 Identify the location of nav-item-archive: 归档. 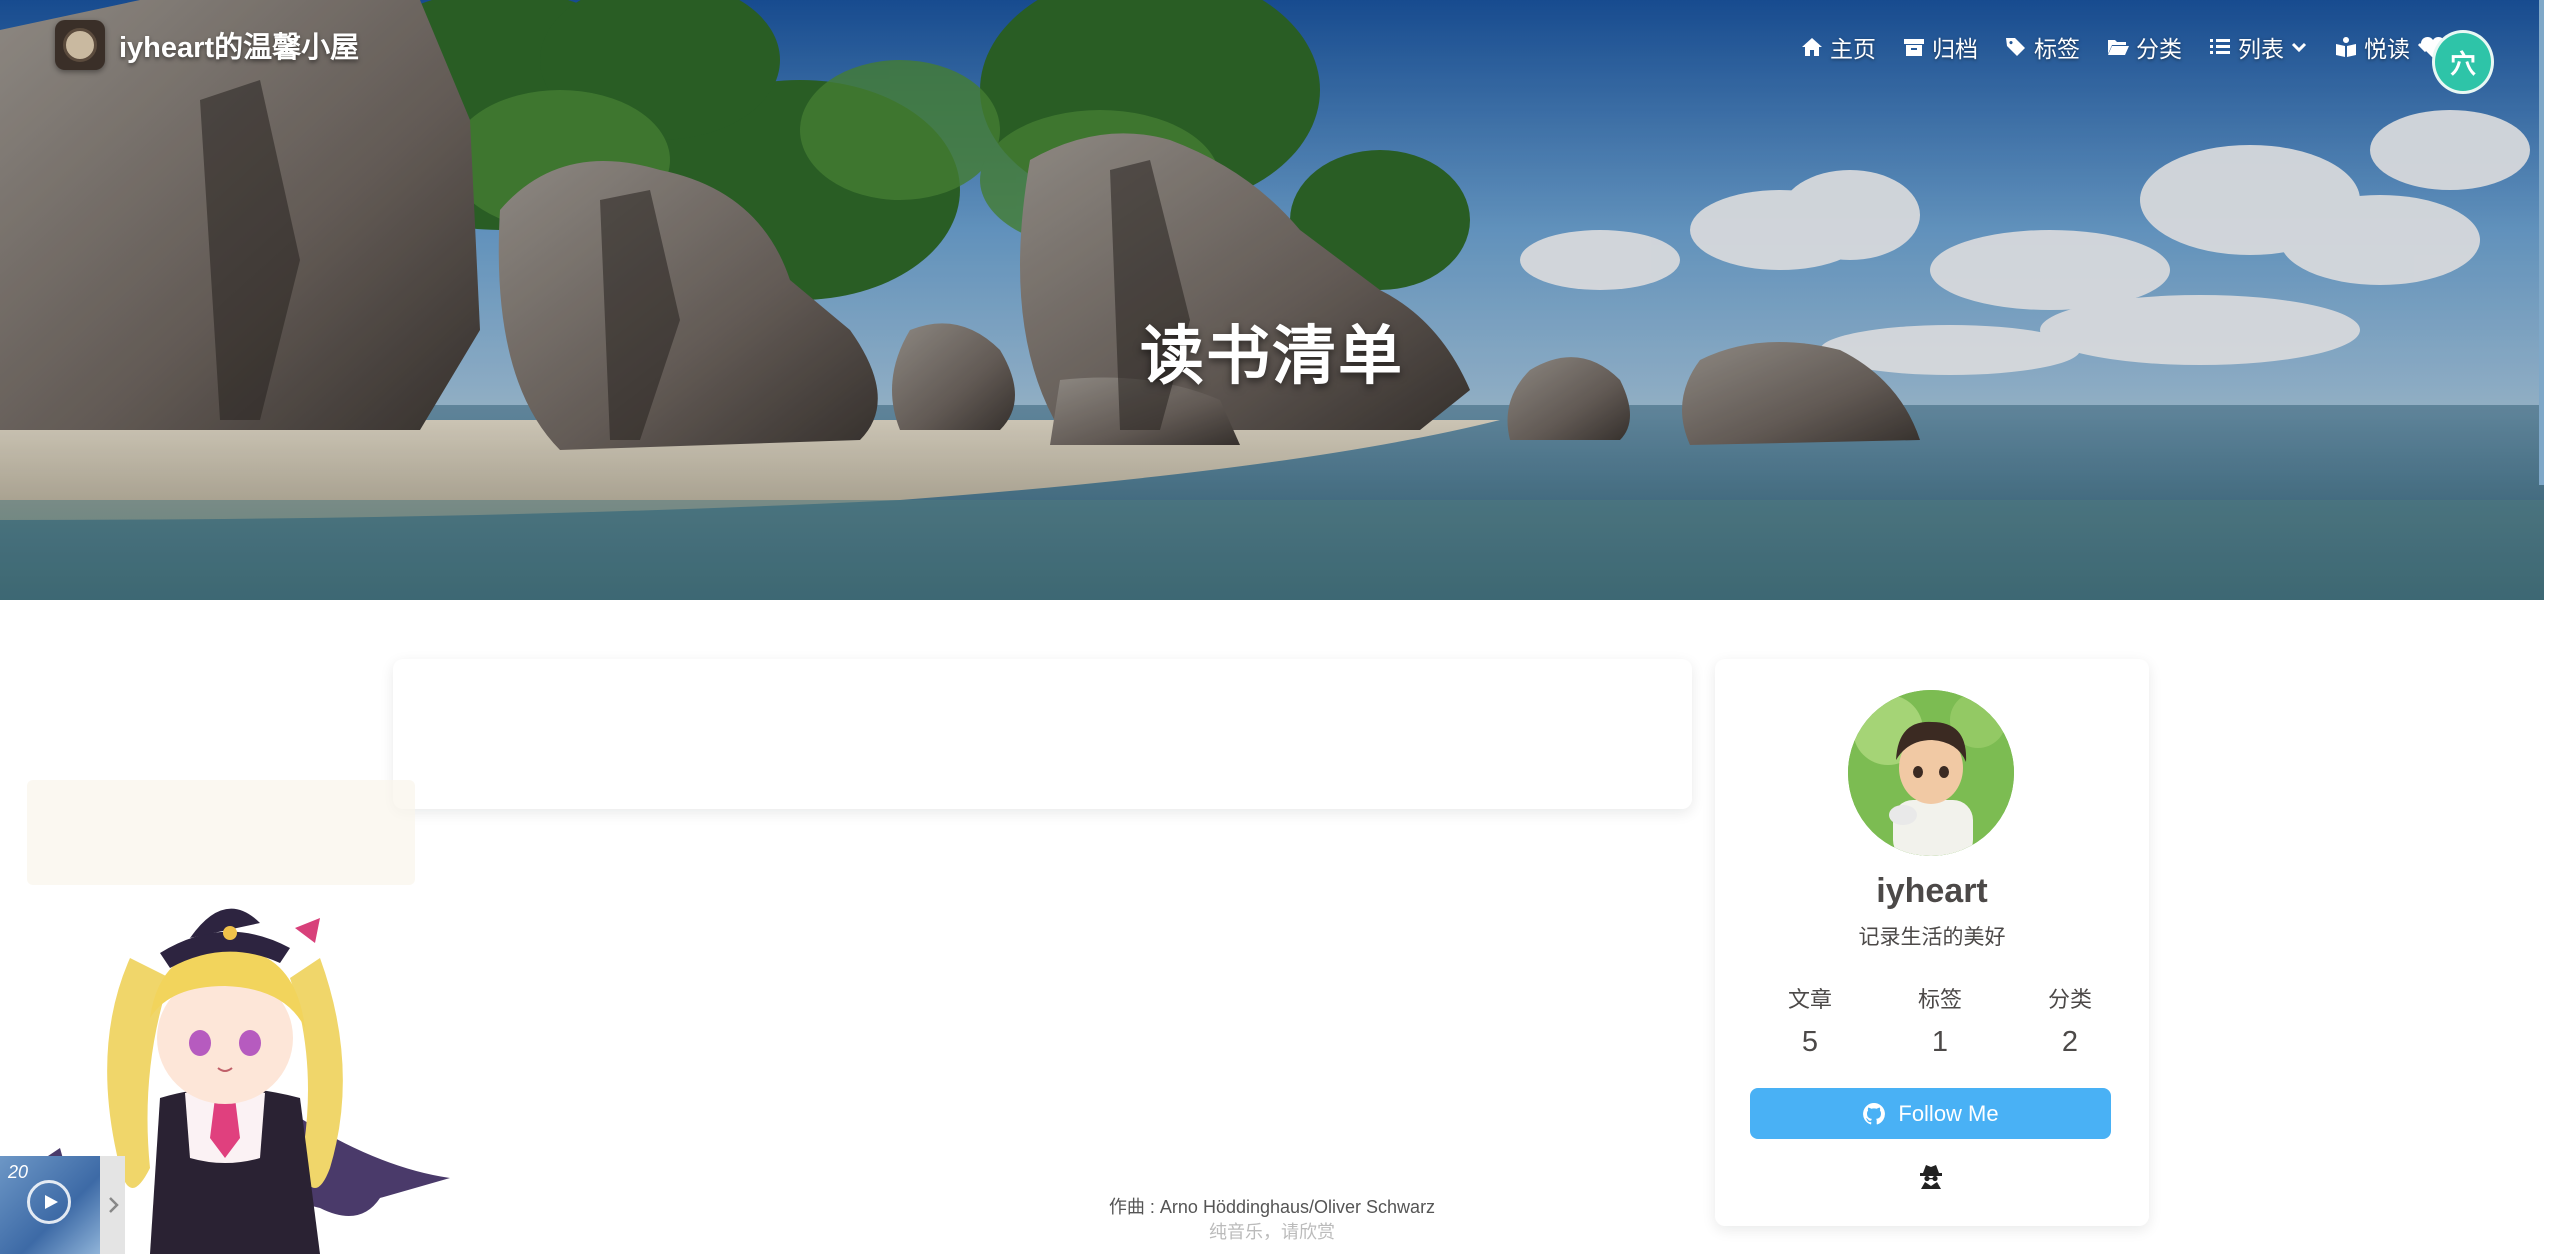
(1940, 47).